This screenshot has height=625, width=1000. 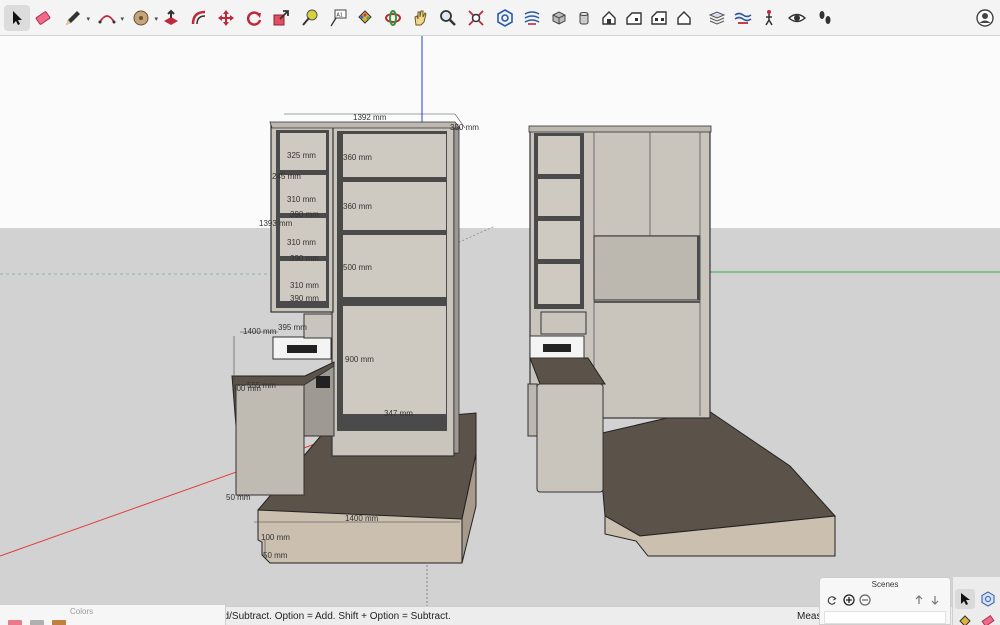 I want to click on house-back-icon, so click(x=659, y=18).